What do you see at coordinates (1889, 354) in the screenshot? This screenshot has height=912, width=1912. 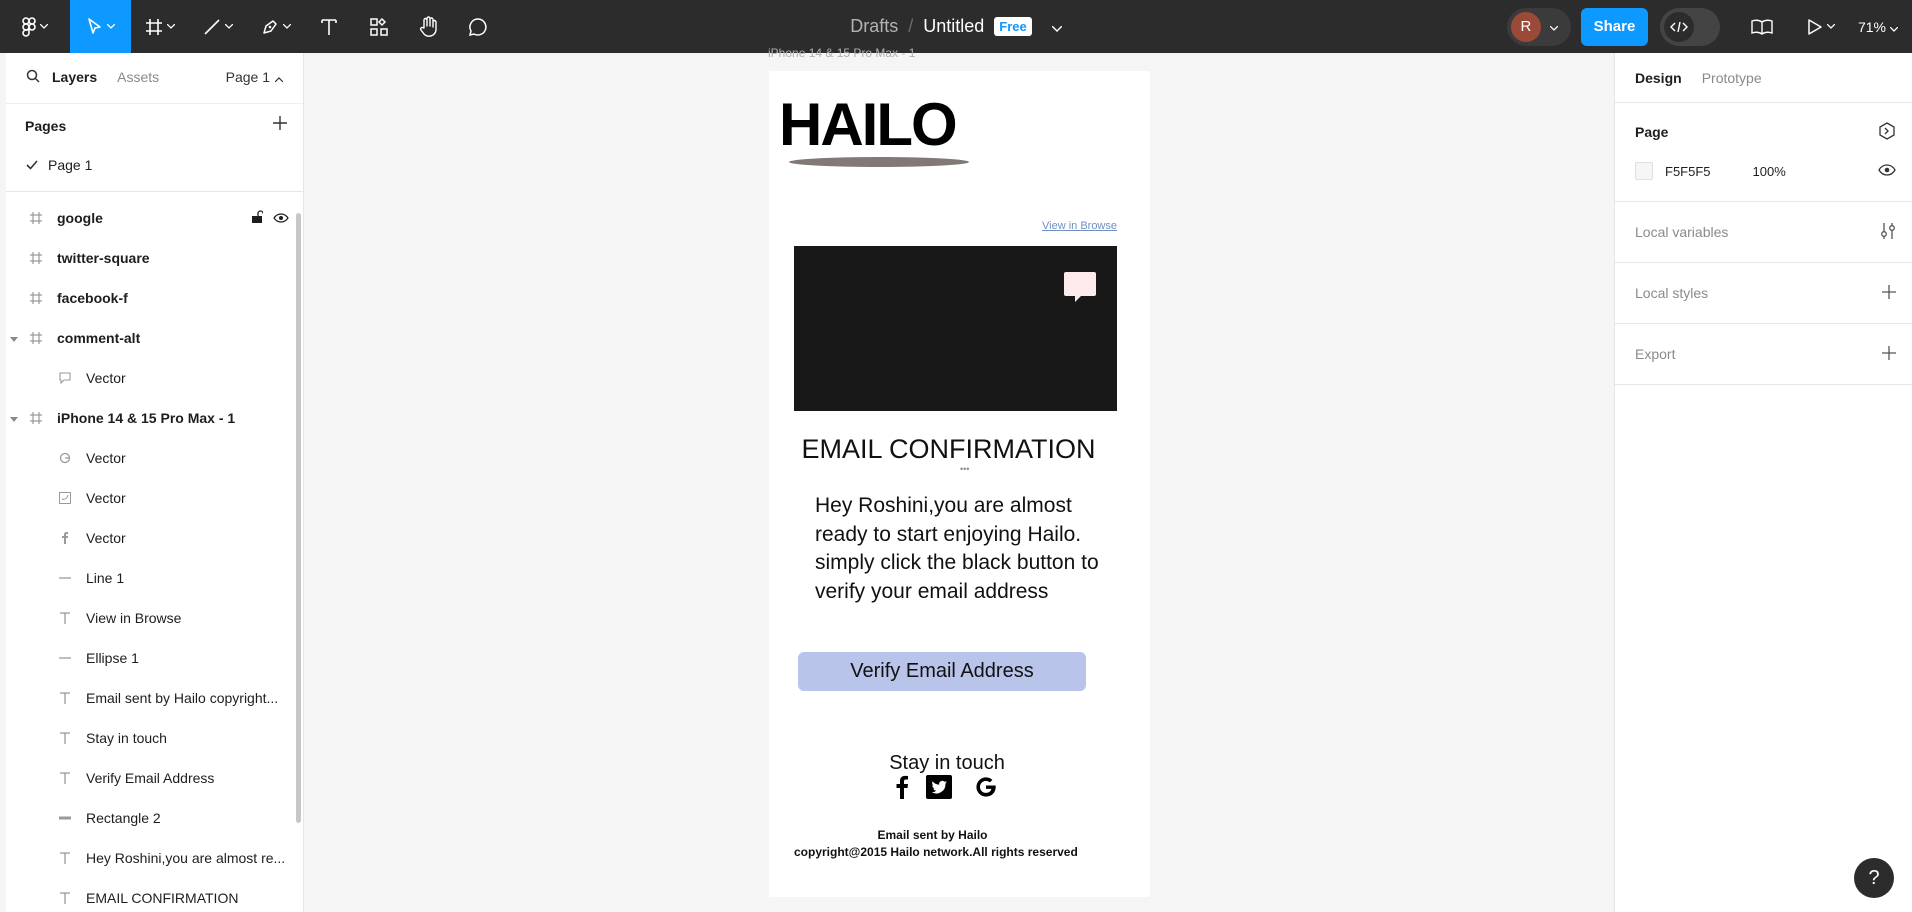 I see `add-export-icon` at bounding box center [1889, 354].